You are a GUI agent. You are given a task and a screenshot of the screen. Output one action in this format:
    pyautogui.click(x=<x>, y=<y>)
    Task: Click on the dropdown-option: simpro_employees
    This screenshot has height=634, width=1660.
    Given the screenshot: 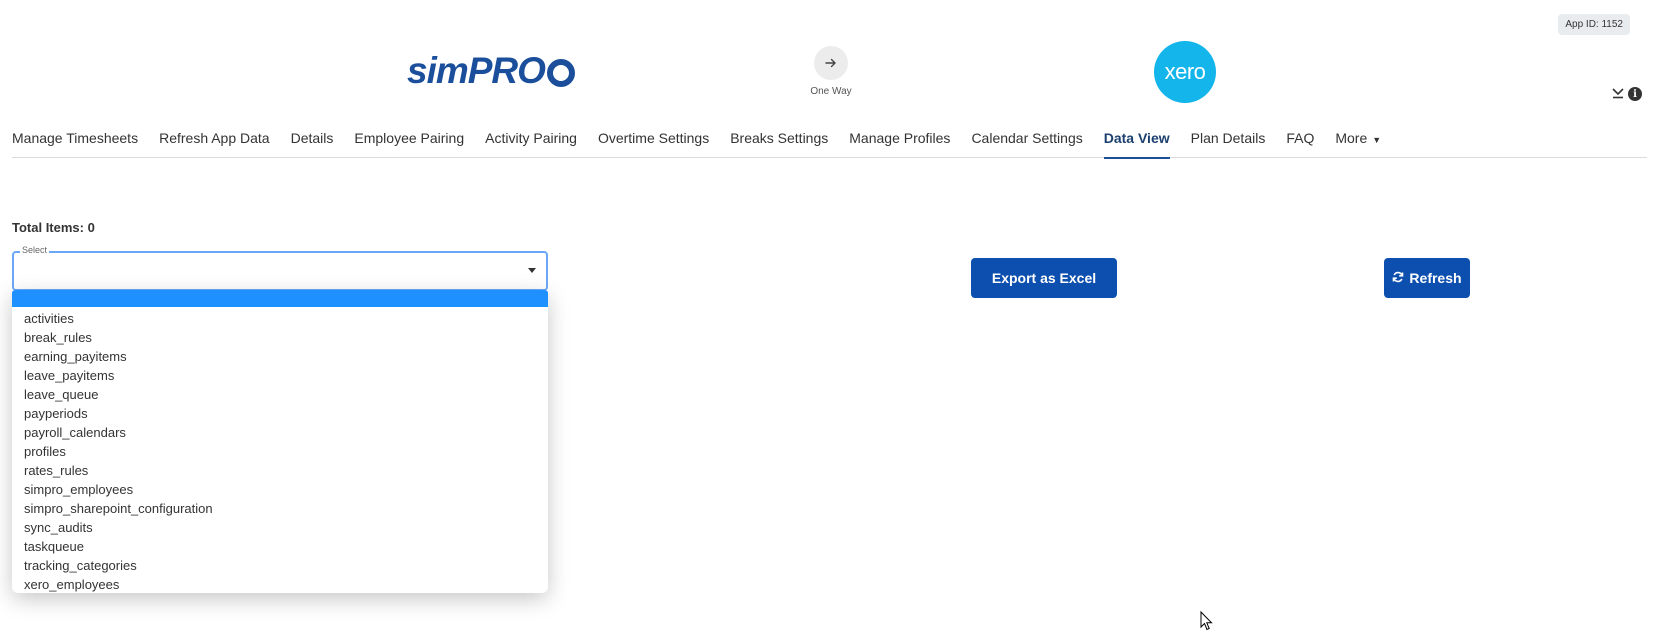 What is the action you would take?
    pyautogui.click(x=280, y=489)
    